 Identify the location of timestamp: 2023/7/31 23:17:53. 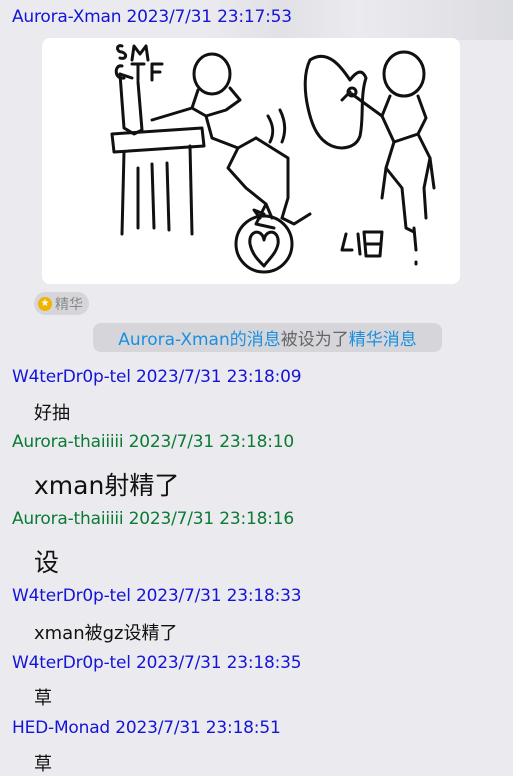
(209, 17).